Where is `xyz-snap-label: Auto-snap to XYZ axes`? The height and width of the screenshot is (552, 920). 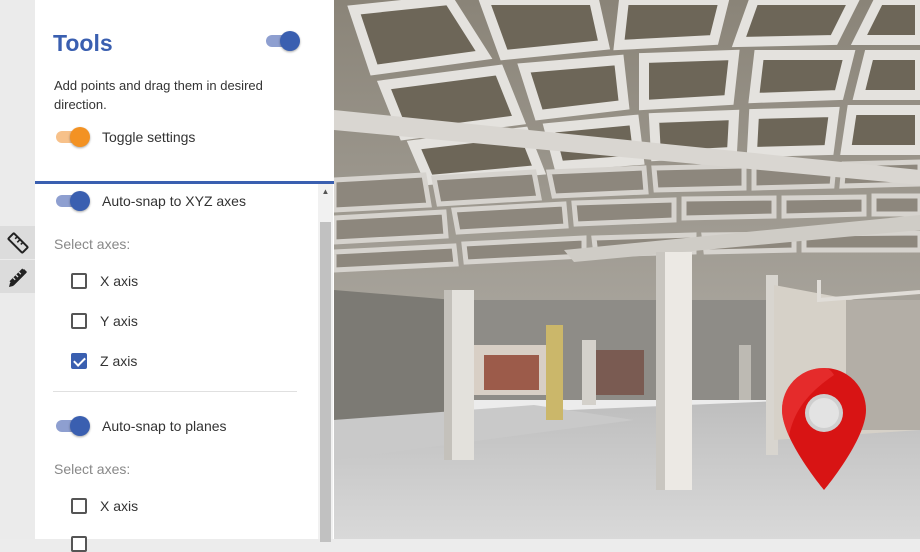
xyz-snap-label: Auto-snap to XYZ axes is located at coordinates (174, 201).